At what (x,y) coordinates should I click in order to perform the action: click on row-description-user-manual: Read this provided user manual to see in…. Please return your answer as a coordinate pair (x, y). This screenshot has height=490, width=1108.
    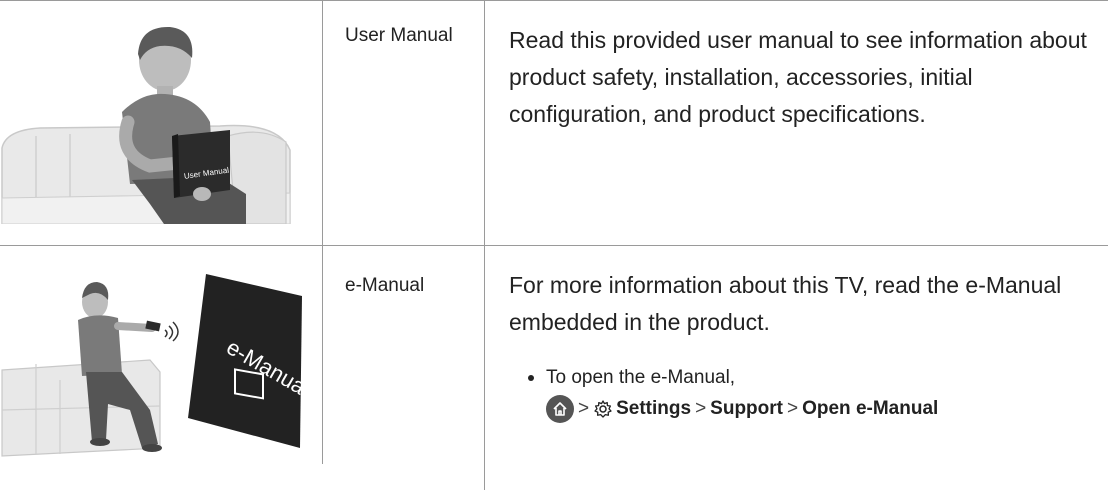
    Looking at the image, I should click on (798, 77).